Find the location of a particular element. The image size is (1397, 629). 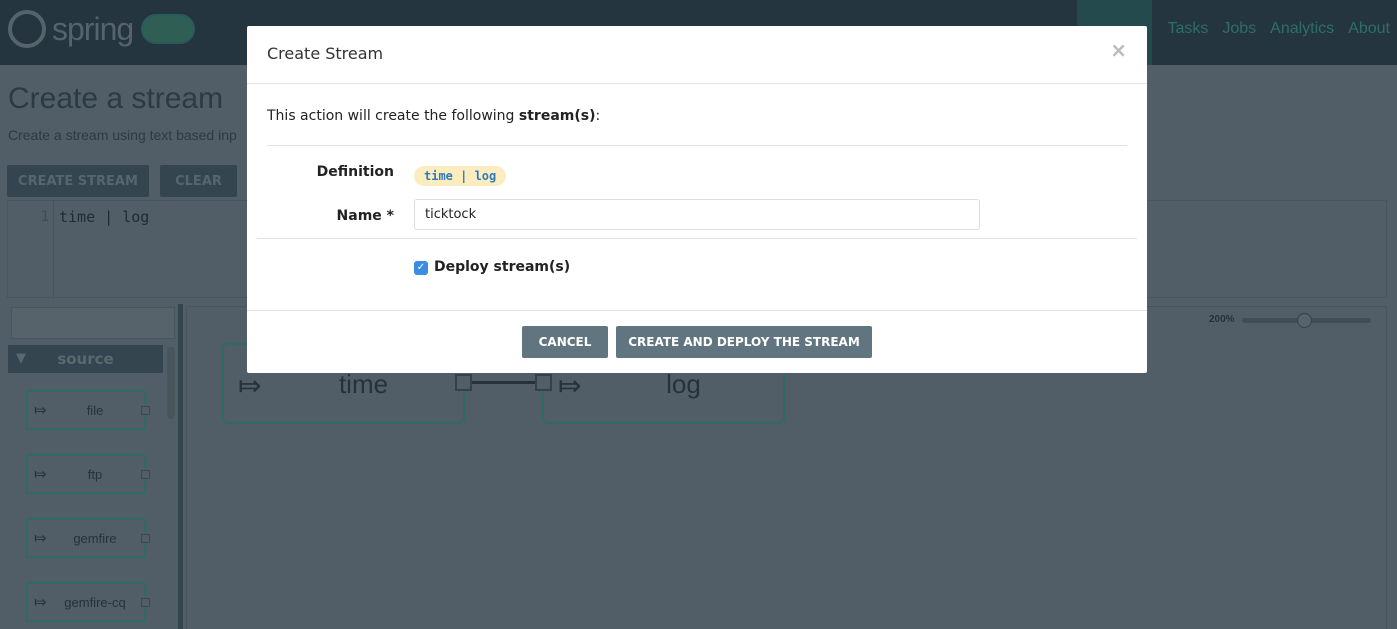

nav-tasks: Tasks is located at coordinates (1187, 32).